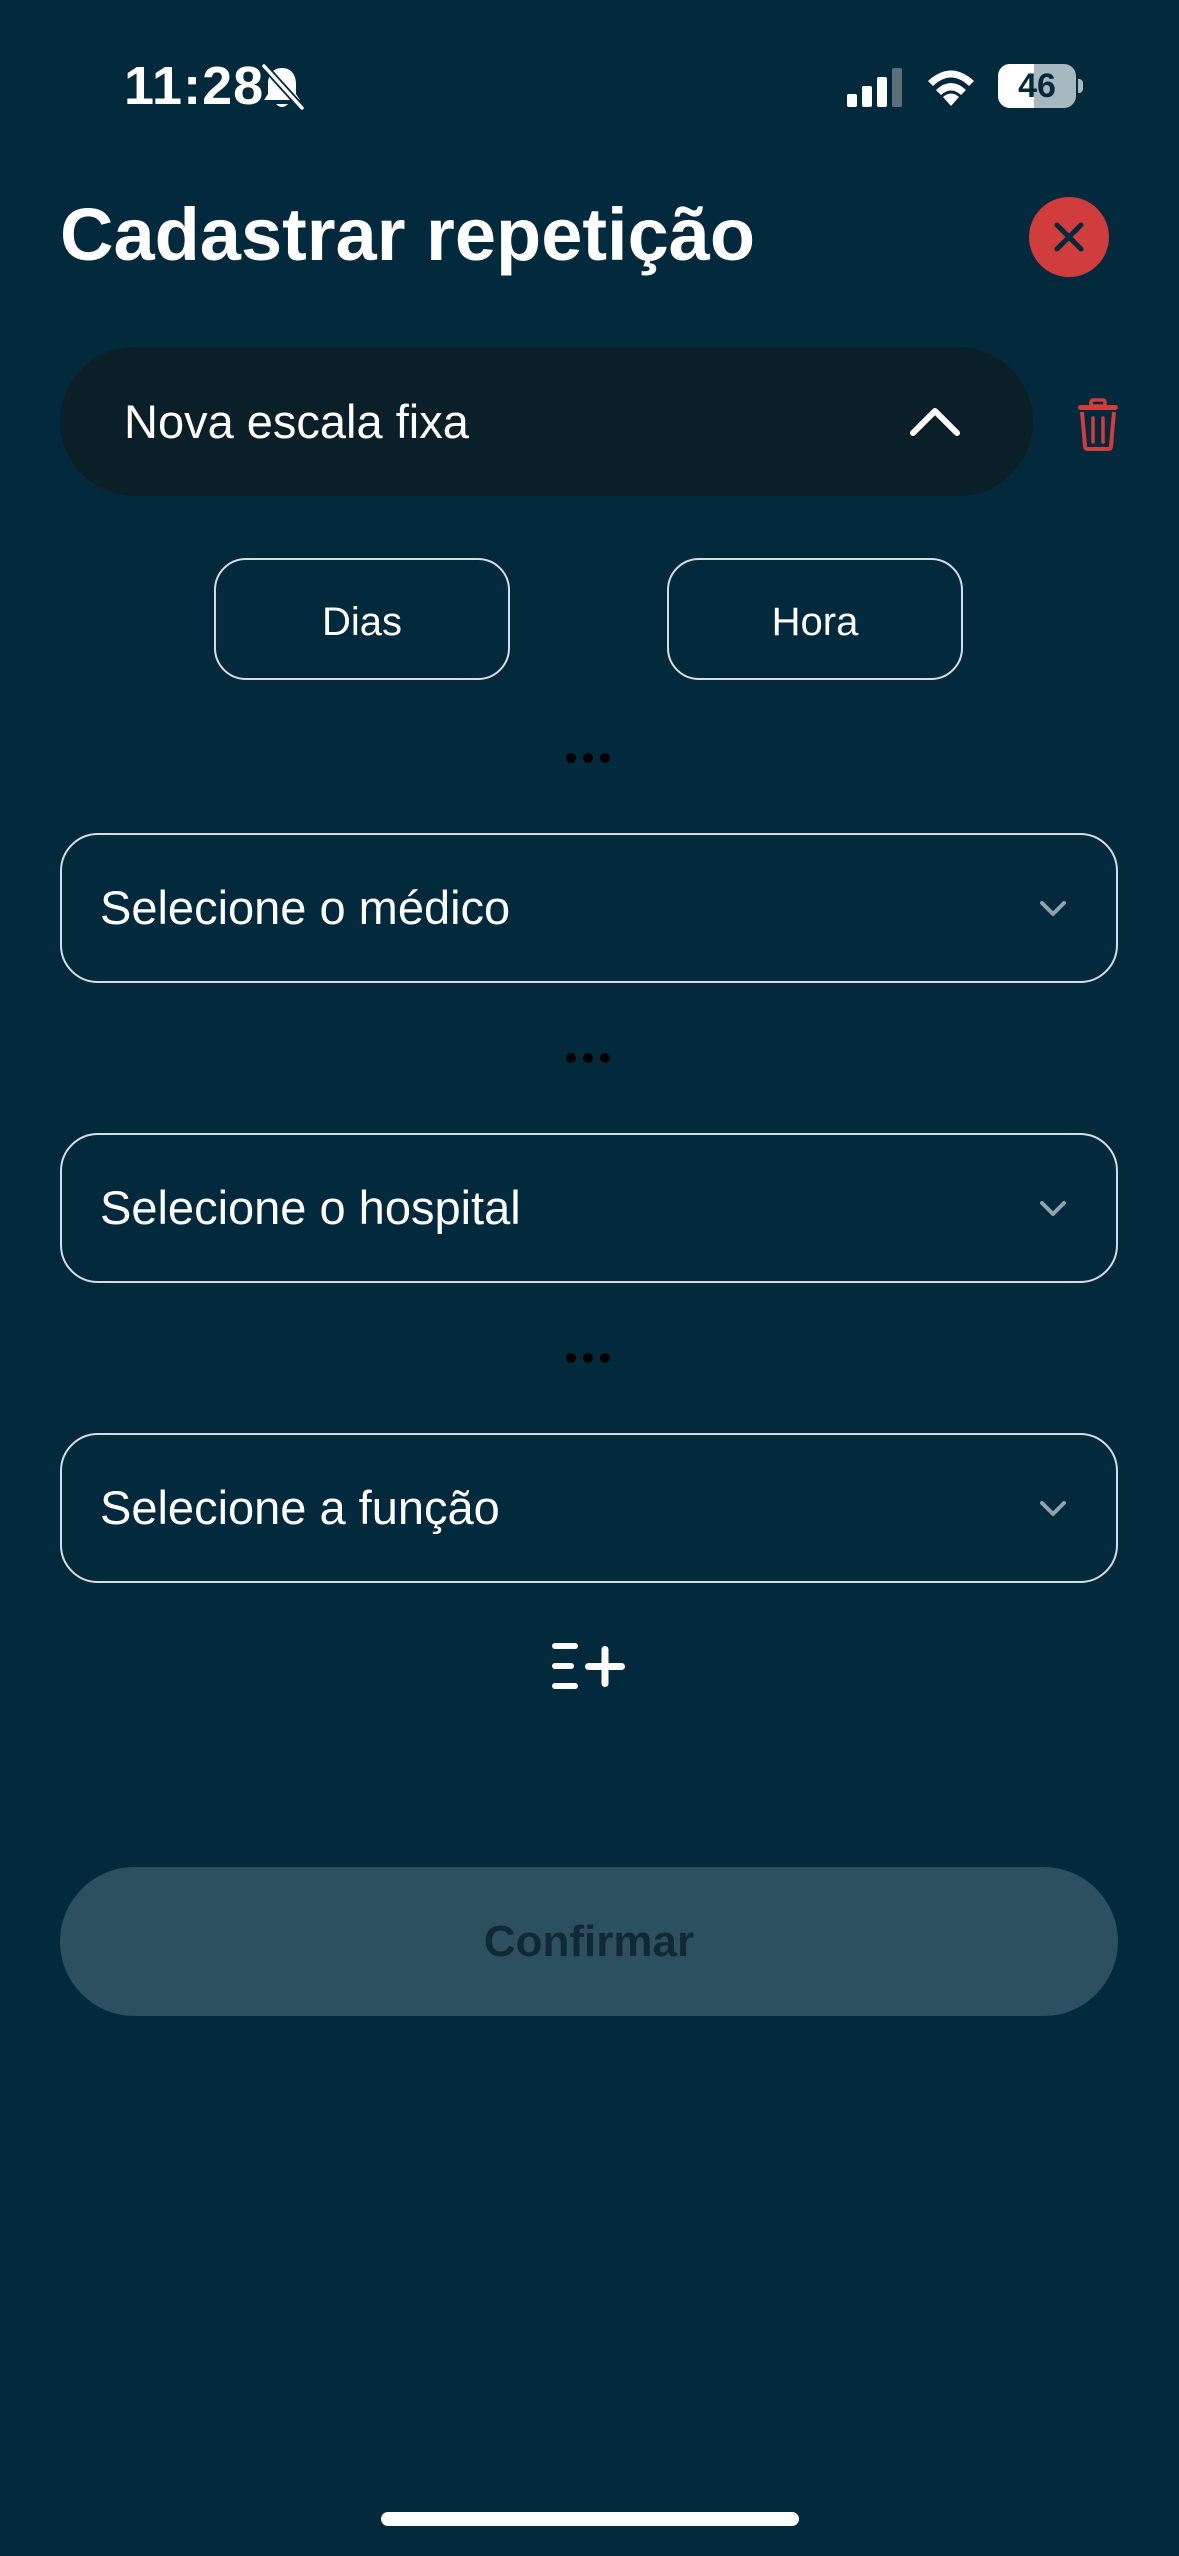 Image resolution: width=1179 pixels, height=2556 pixels. What do you see at coordinates (589, 1208) in the screenshot?
I see `hospital-select: Selecione o hospital` at bounding box center [589, 1208].